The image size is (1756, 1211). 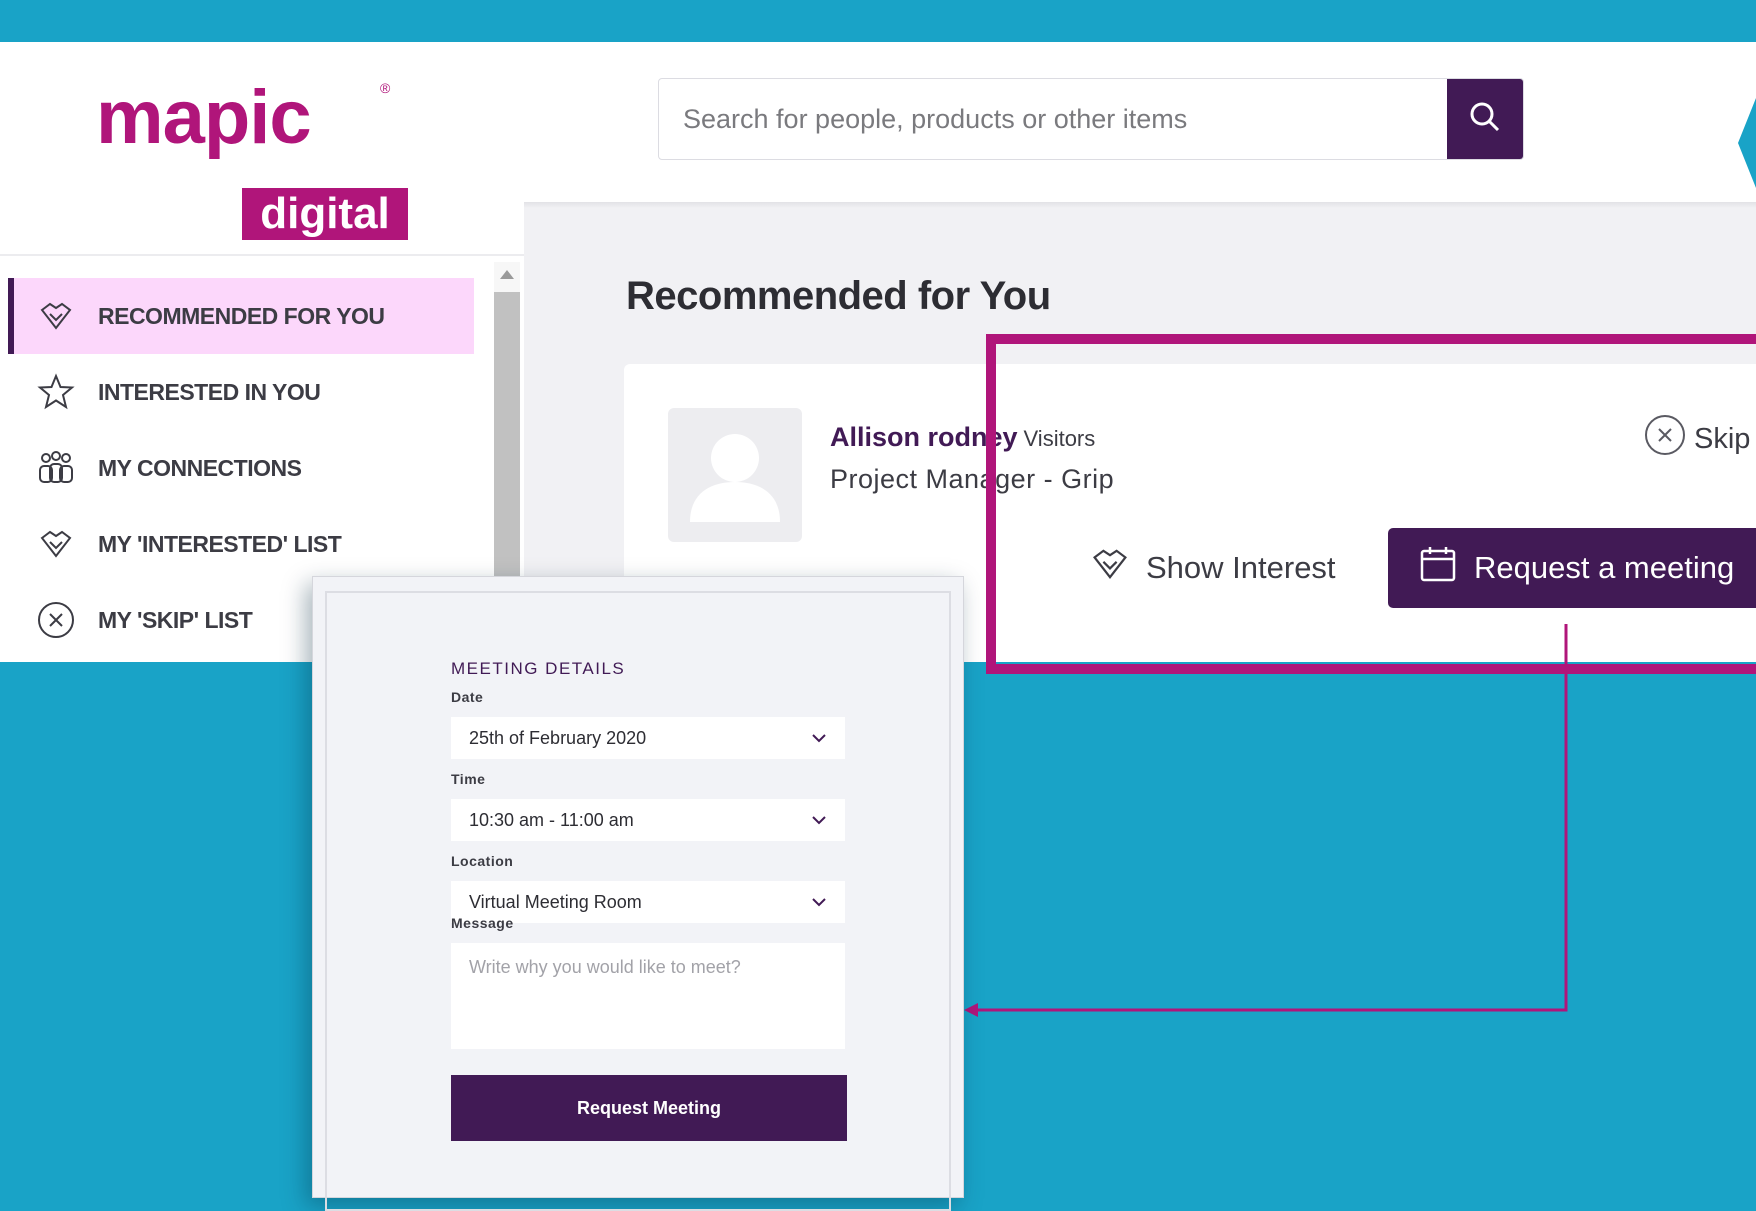 I want to click on sidebar-item-label: MY 'INTERESTED' LIST, so click(x=220, y=543).